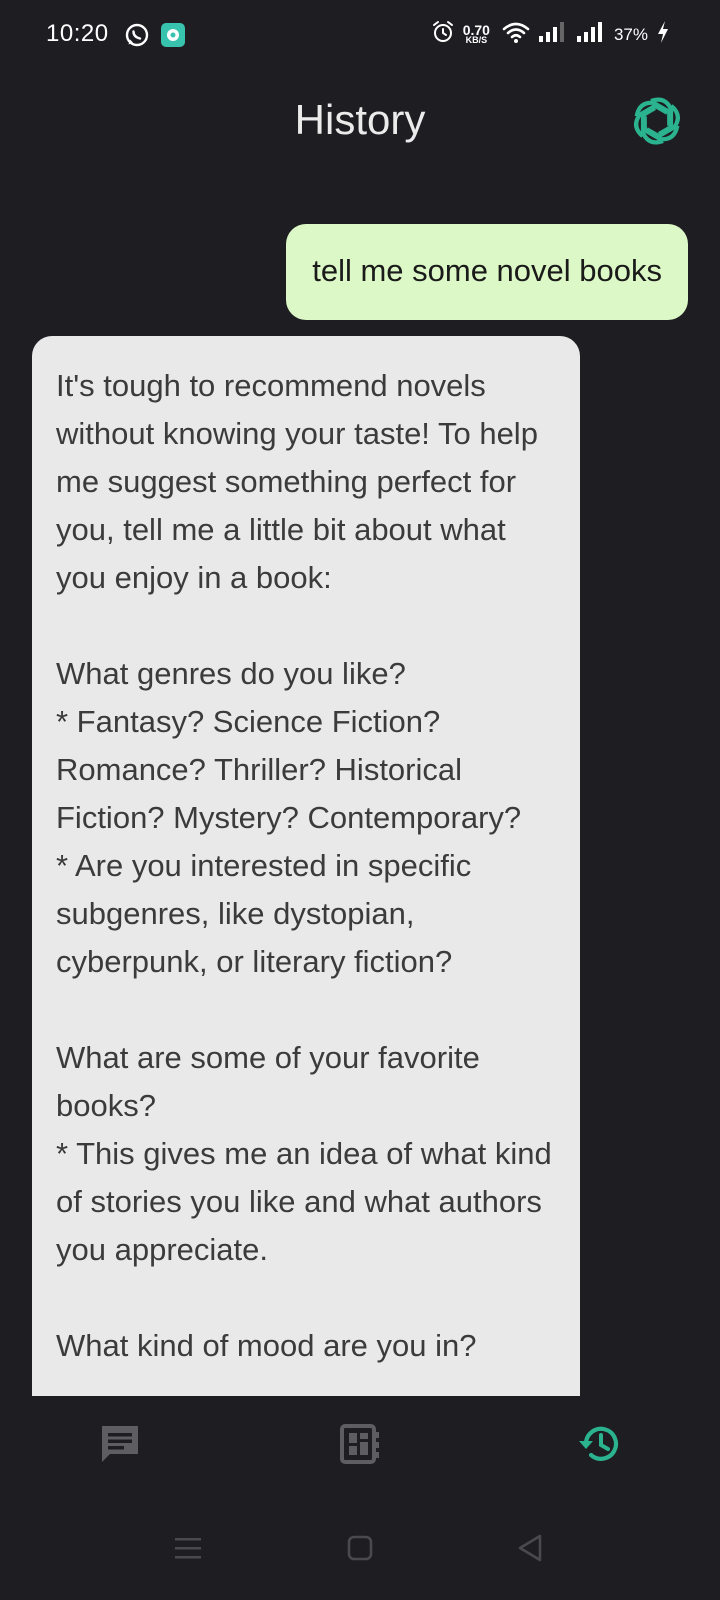 The width and height of the screenshot is (720, 1600). I want to click on nav-dashboard-button, so click(360, 1446).